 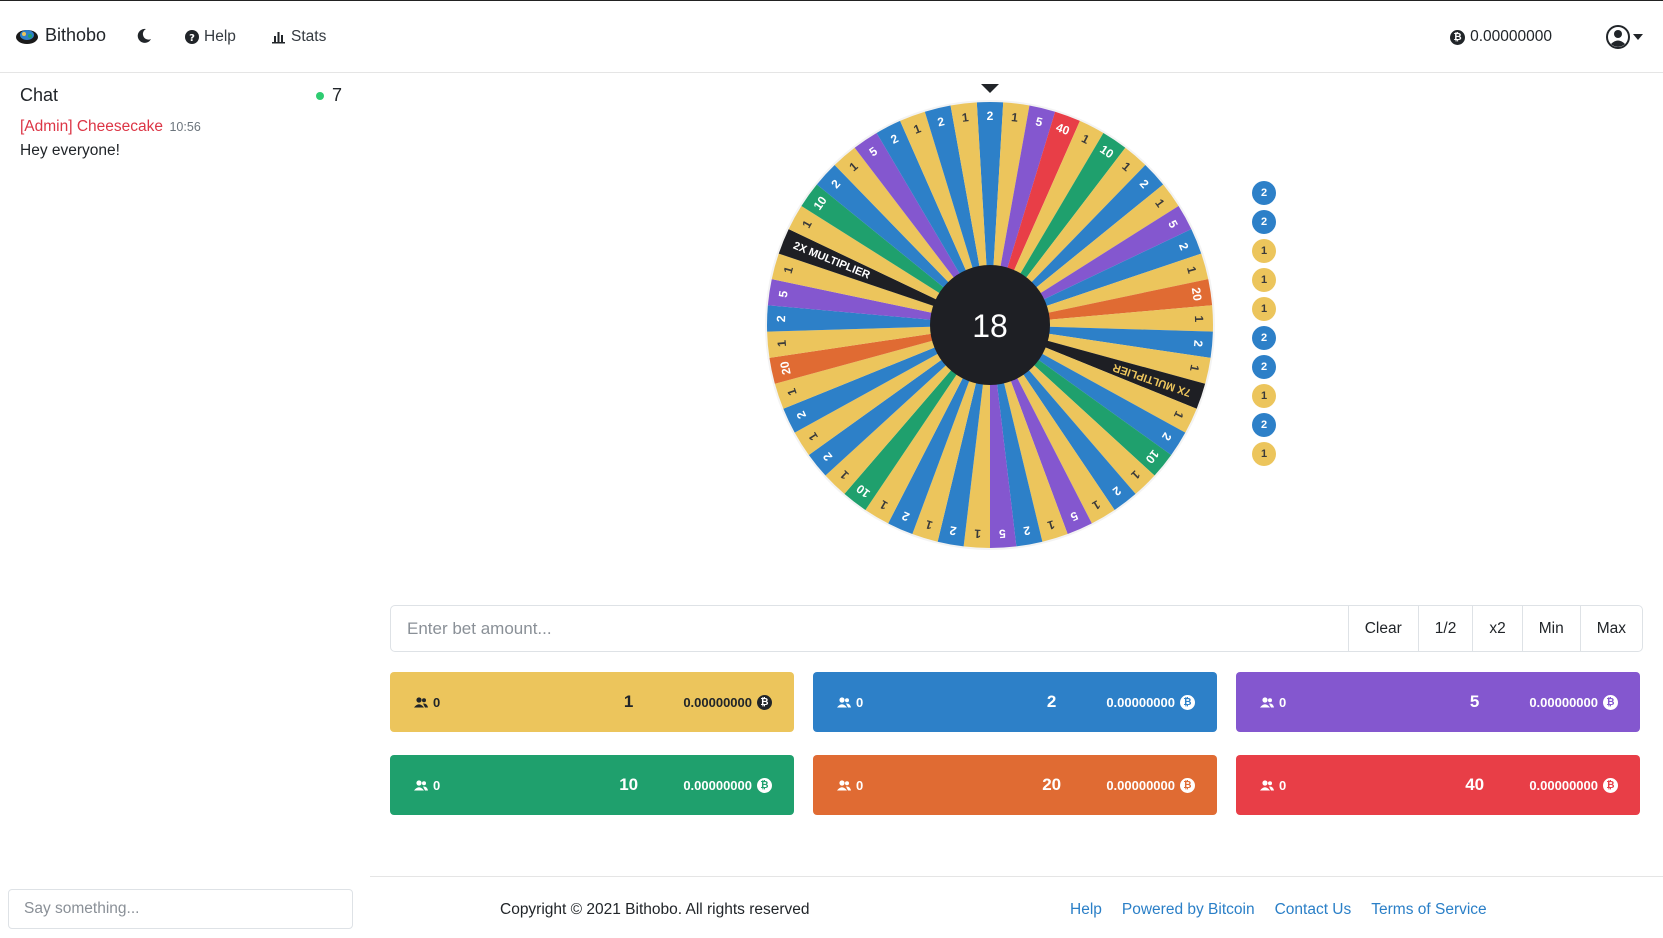 What do you see at coordinates (1610, 628) in the screenshot?
I see `max-button: Max` at bounding box center [1610, 628].